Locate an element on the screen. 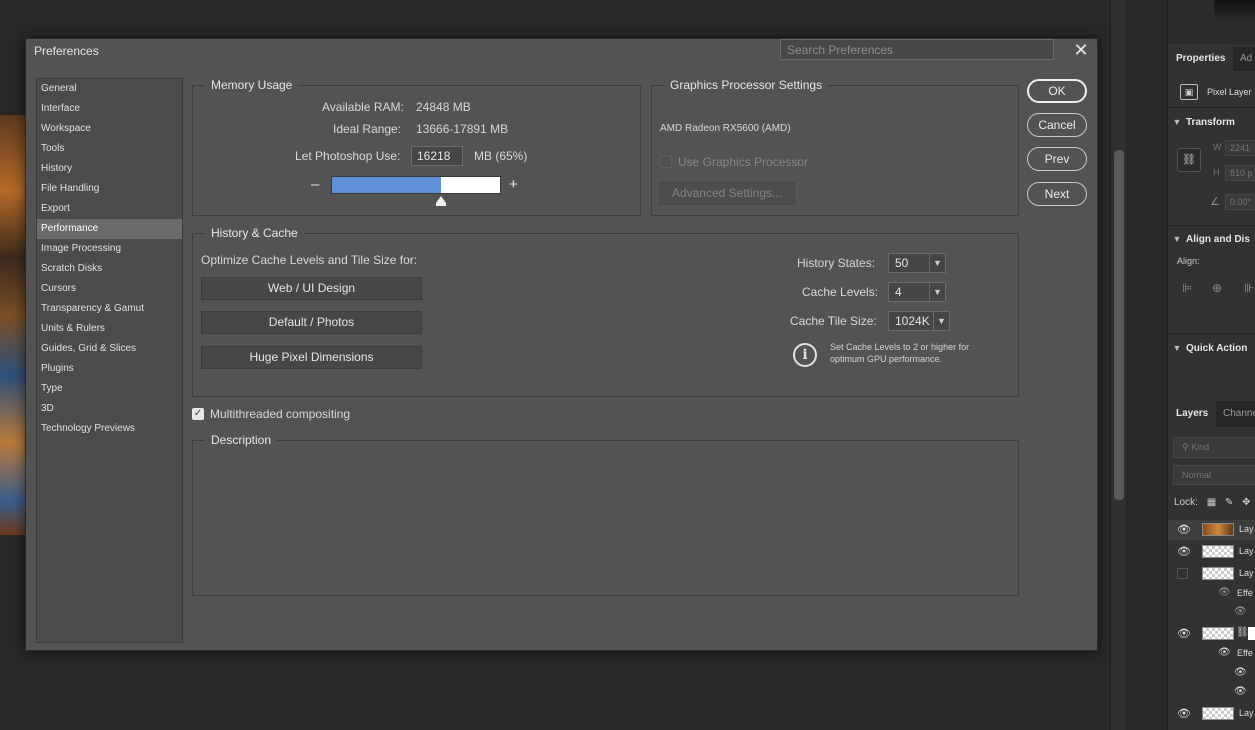 The height and width of the screenshot is (730, 1255). memory-decrease-button: – is located at coordinates (315, 184).